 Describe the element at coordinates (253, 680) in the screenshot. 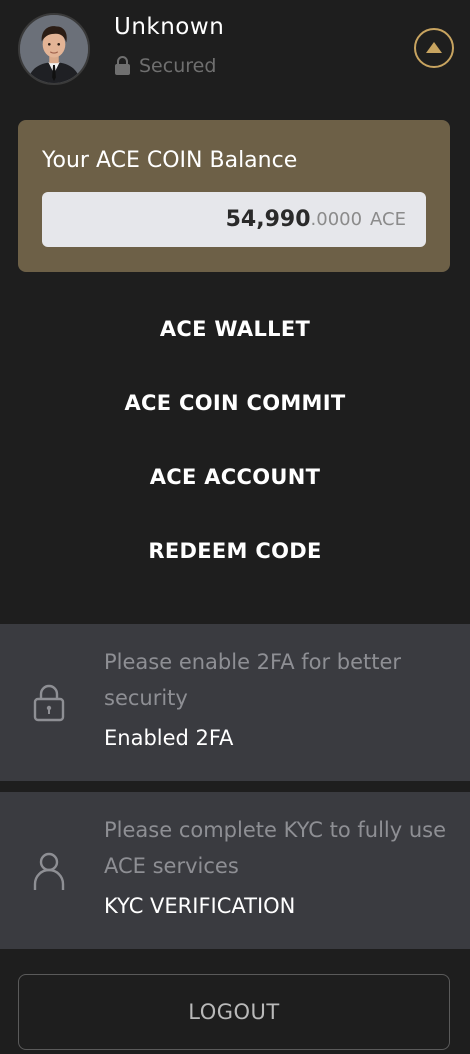

I see `notice-2fa-message: Please enable 2FA for better security` at that location.